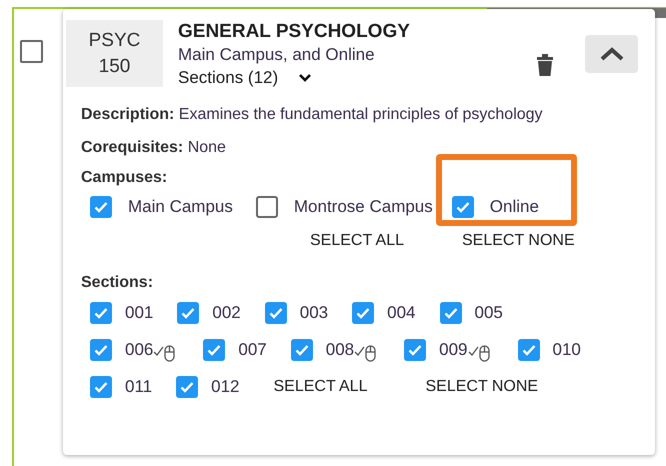 This screenshot has width=666, height=466. I want to click on section-label: 011, so click(138, 387).